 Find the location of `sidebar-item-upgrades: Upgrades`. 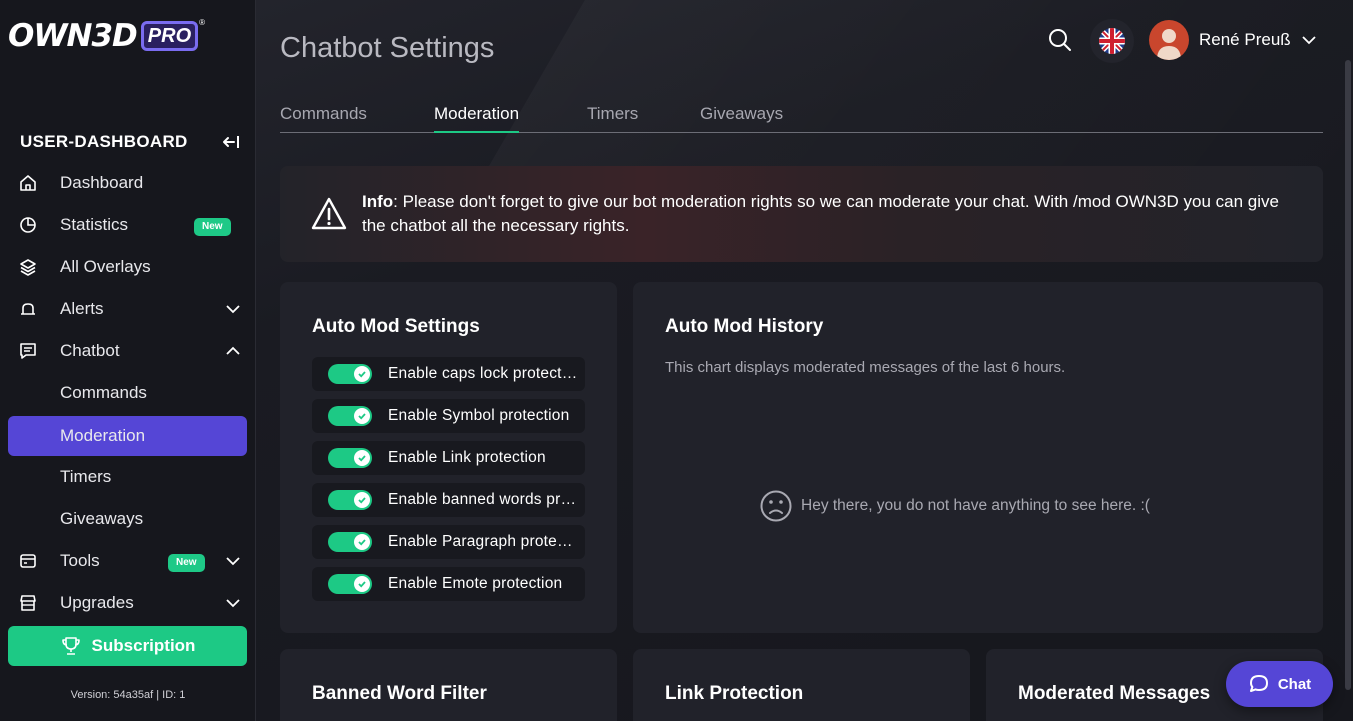

sidebar-item-upgrades: Upgrades is located at coordinates (127, 603).